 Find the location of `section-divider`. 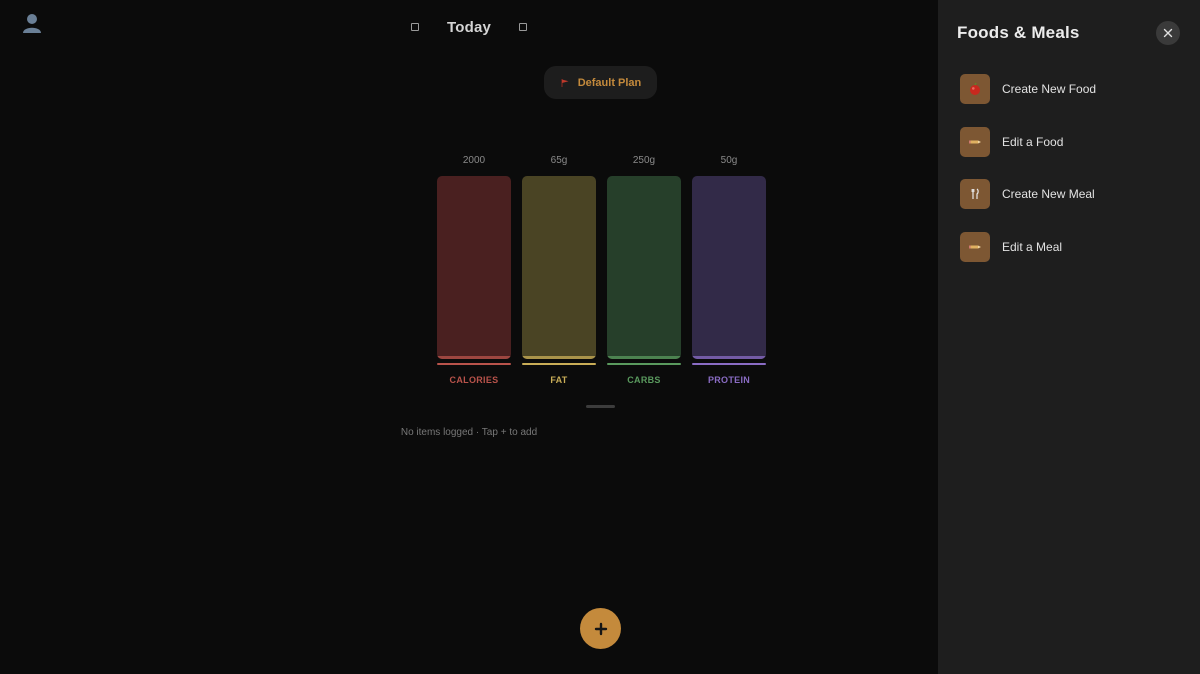

section-divider is located at coordinates (600, 406).